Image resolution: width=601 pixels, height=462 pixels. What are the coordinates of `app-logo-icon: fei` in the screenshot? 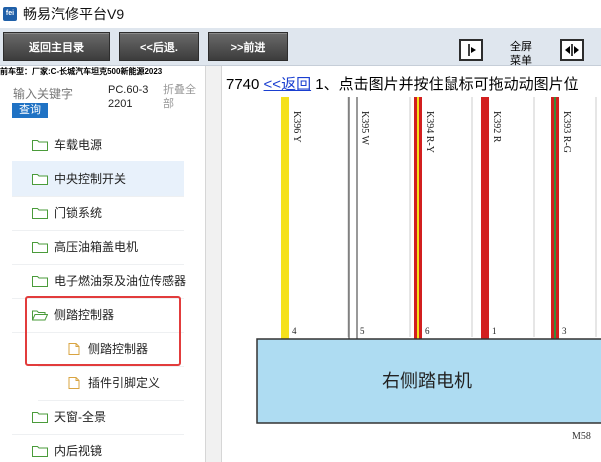 It's located at (10, 14).